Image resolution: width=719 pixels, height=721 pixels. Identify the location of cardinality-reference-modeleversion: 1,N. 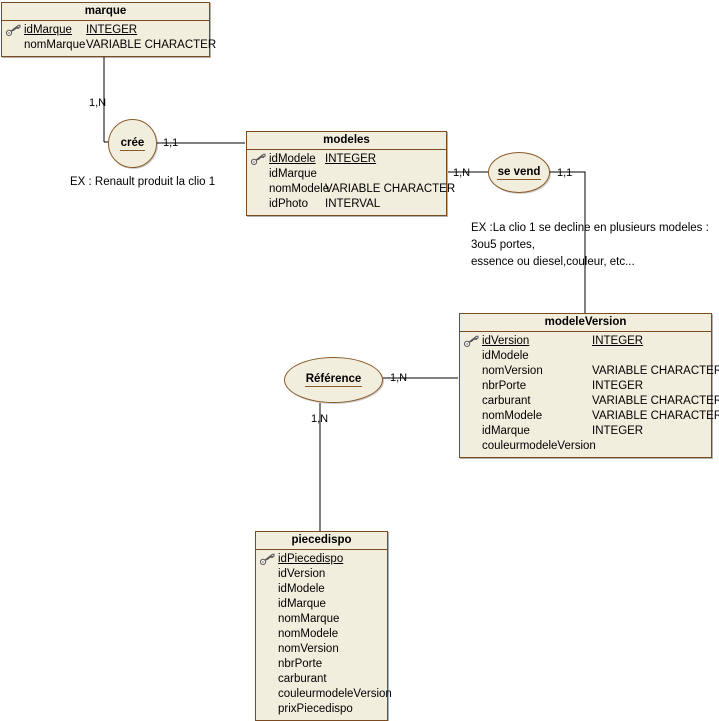
(399, 378).